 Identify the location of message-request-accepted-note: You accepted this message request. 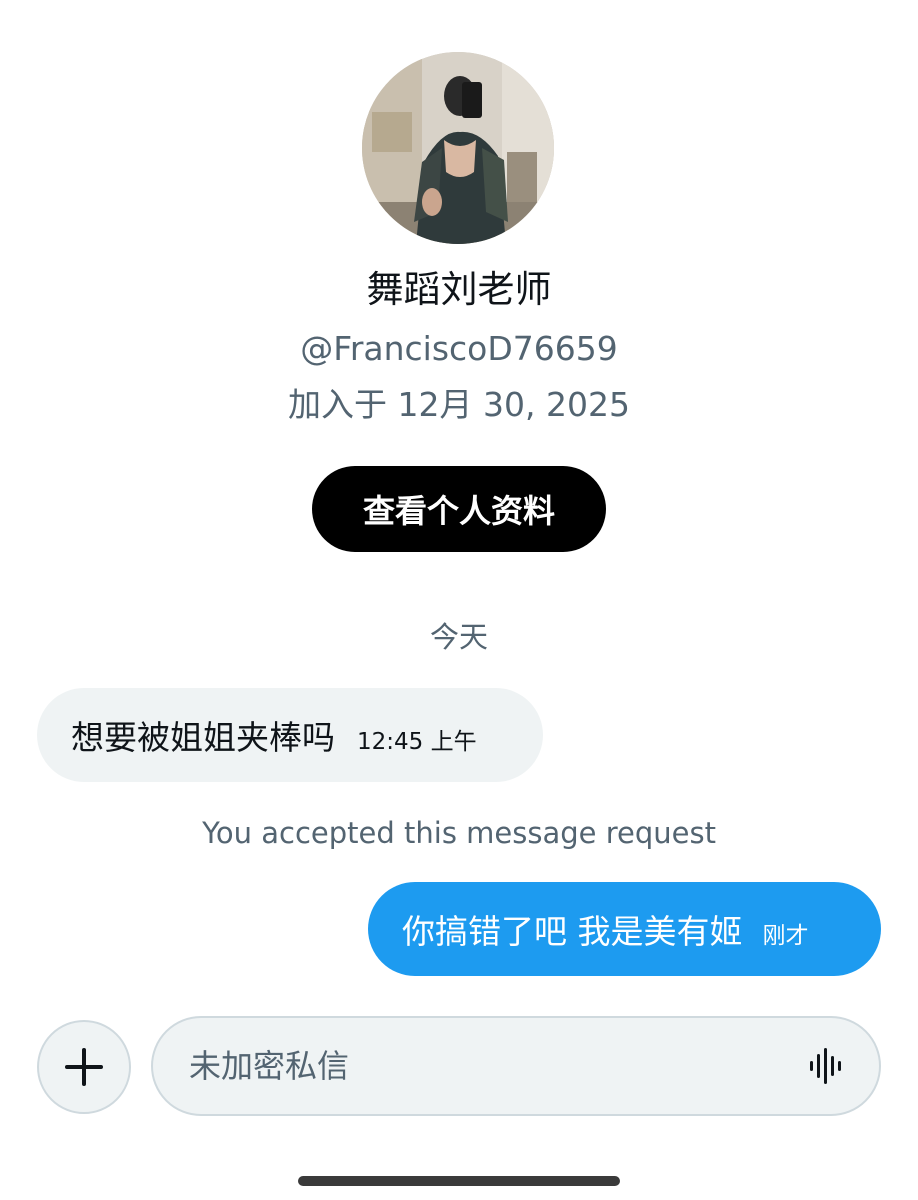
(459, 833).